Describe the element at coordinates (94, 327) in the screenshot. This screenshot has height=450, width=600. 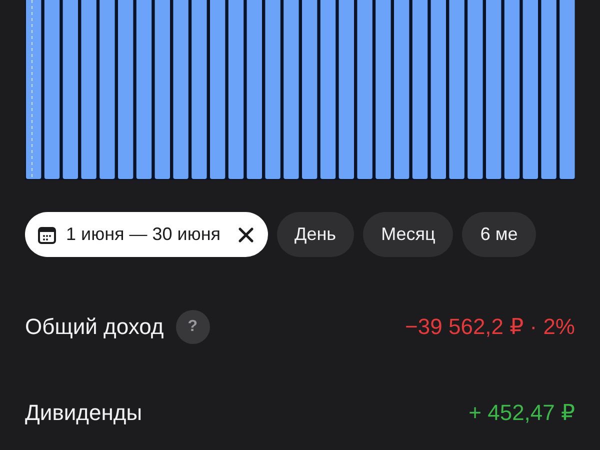
I see `summary-label: Общий доход` at that location.